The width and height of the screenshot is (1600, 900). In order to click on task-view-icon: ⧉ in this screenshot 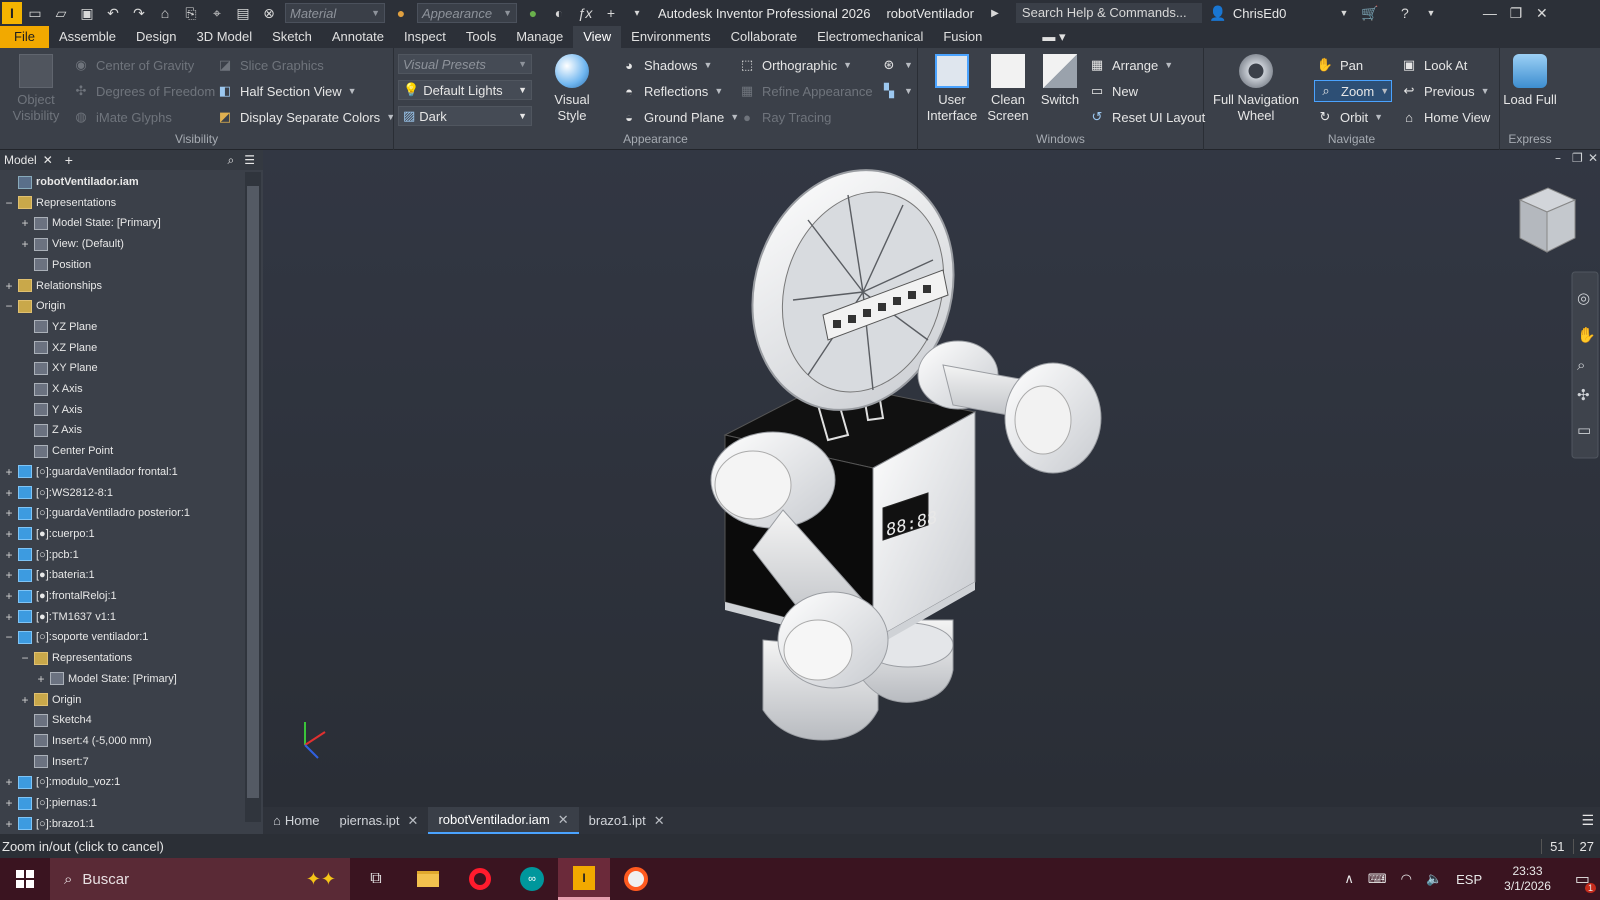, I will do `click(376, 879)`.